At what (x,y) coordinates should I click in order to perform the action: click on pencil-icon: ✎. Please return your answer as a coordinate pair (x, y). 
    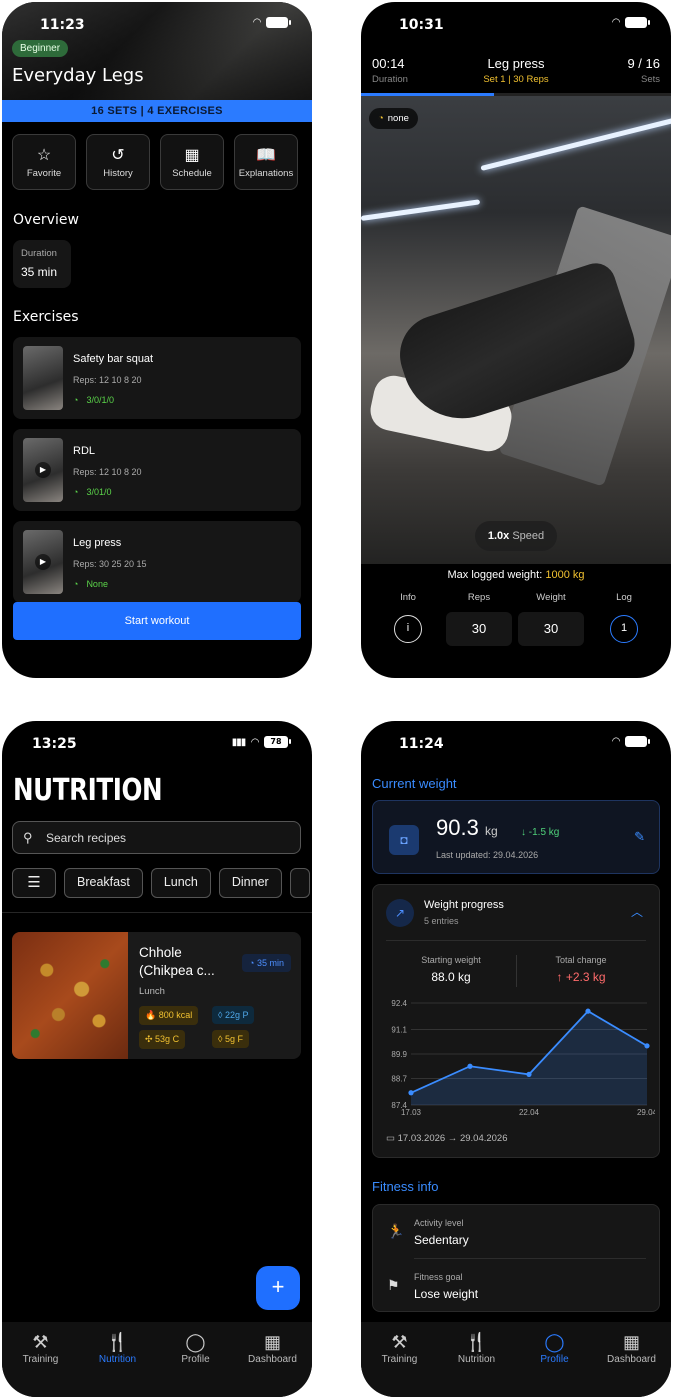
    Looking at the image, I should click on (639, 836).